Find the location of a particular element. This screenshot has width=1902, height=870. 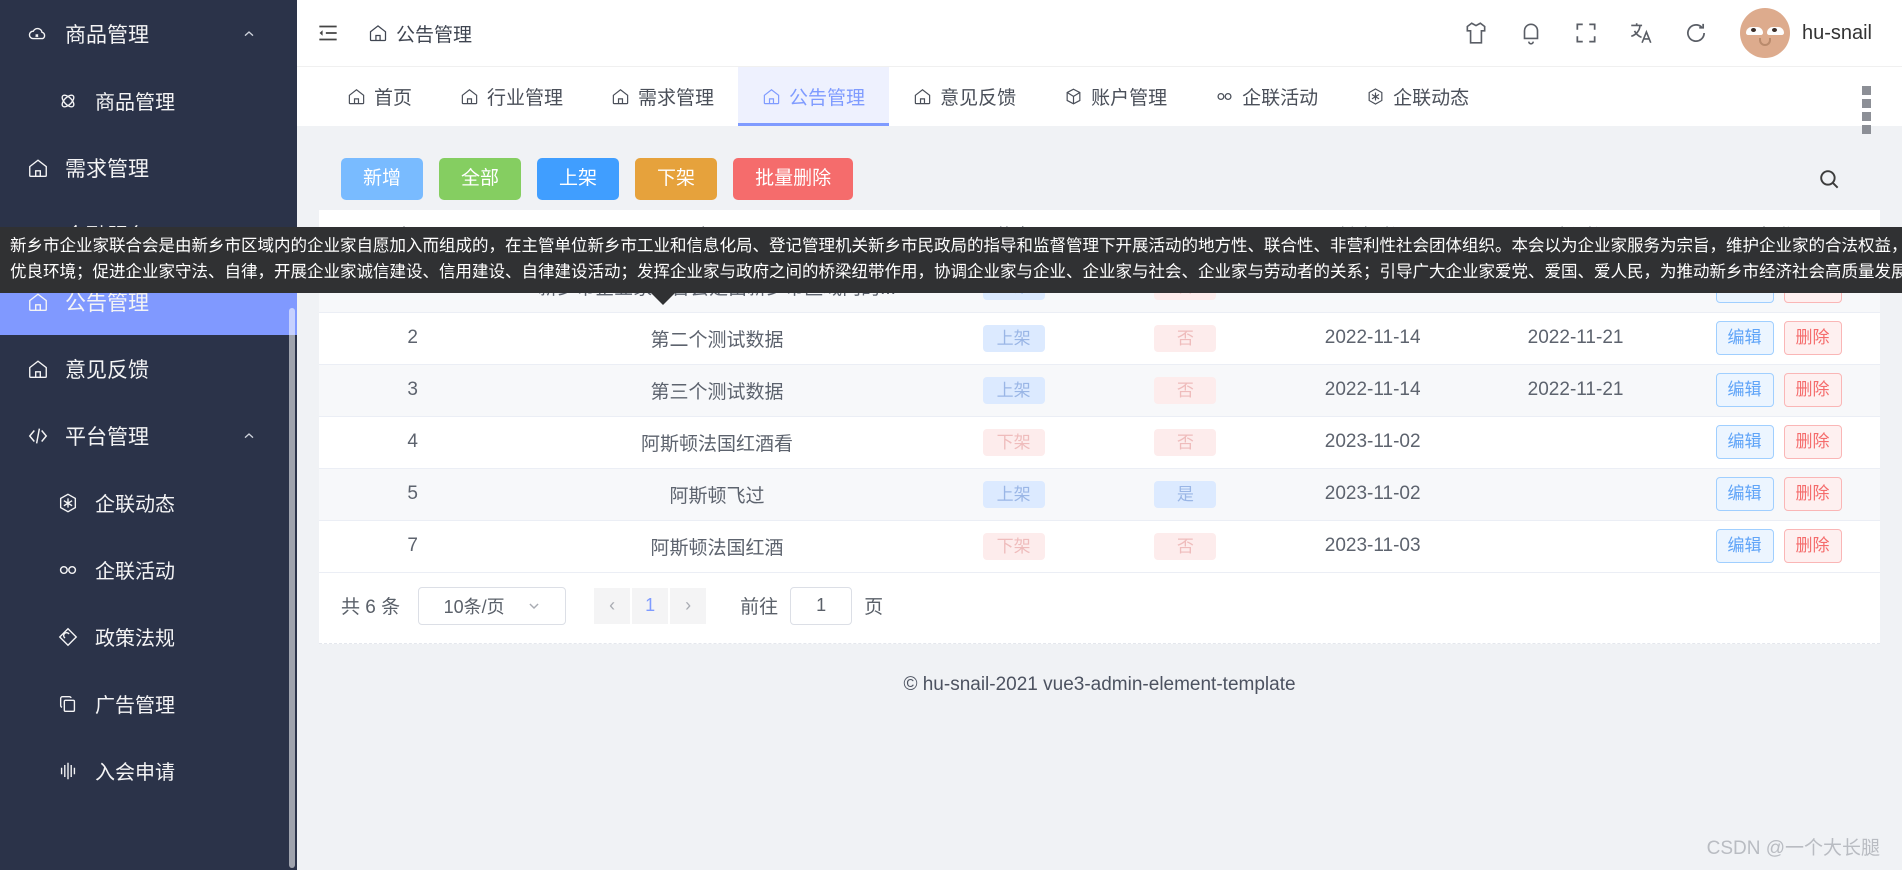

table-row: 3 第三个测试数据 上架否 2022-11-14 2022-11-21 编辑 删除 is located at coordinates (1099, 390).